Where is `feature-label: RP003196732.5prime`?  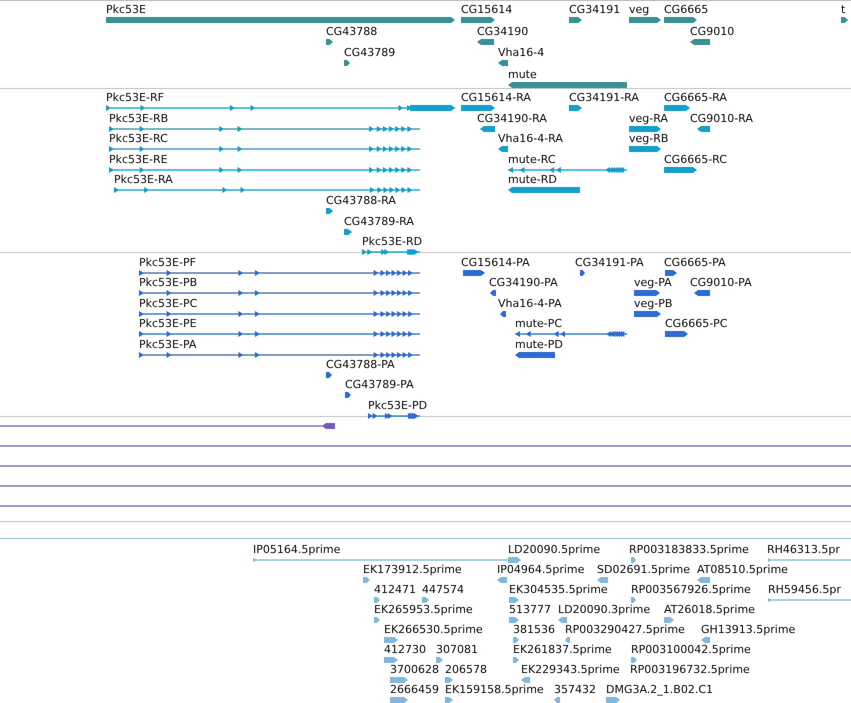 feature-label: RP003196732.5prime is located at coordinates (690, 669).